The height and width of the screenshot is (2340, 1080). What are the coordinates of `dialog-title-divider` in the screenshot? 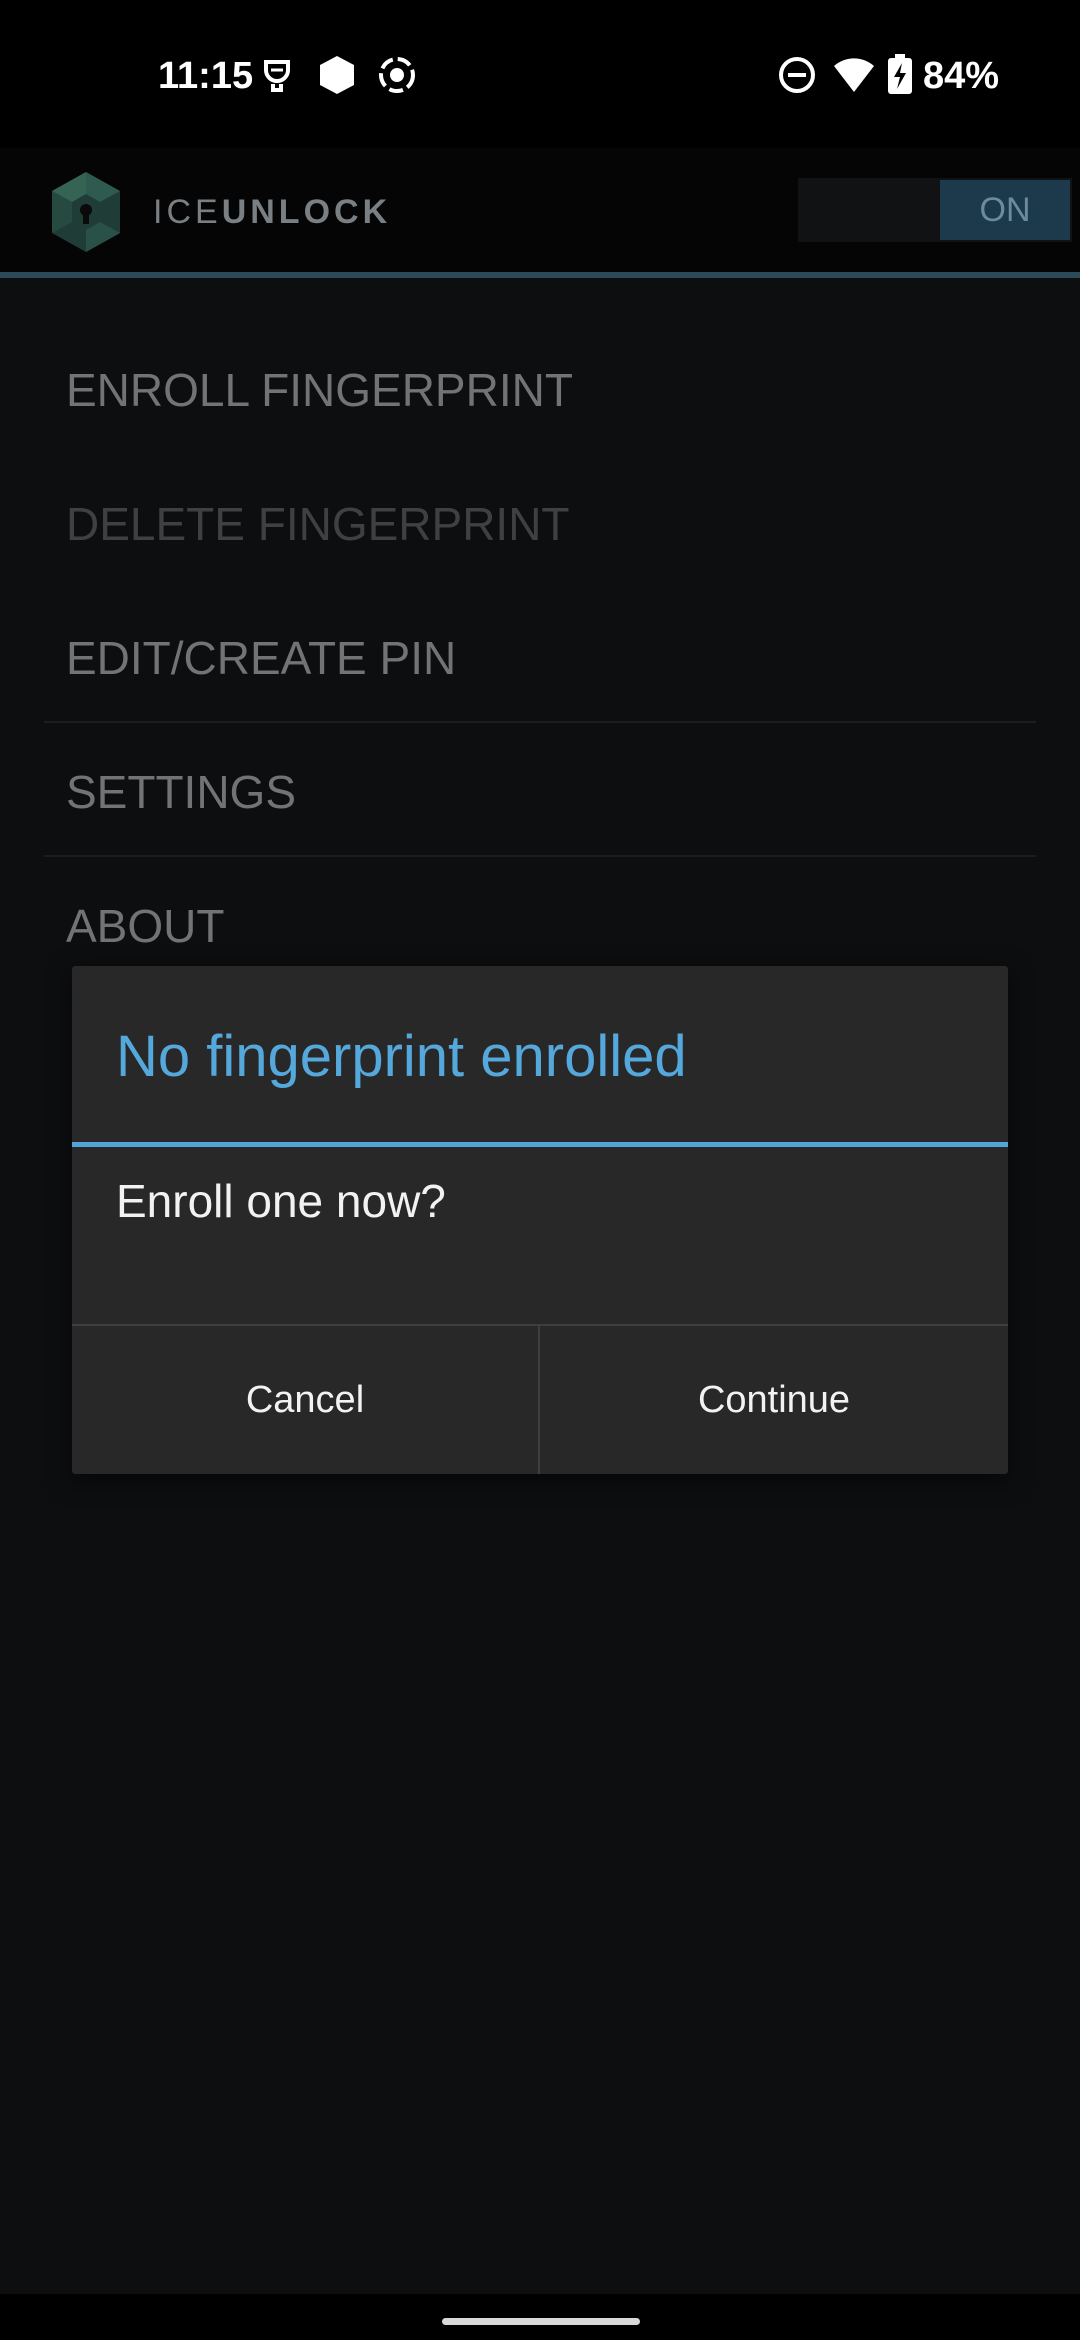 It's located at (540, 1144).